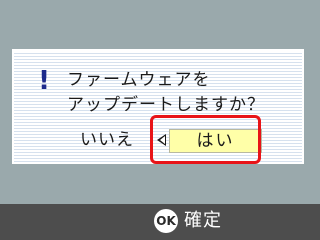 This screenshot has height=240, width=320. I want to click on message-line-1: ファームウェアを, so click(139, 80).